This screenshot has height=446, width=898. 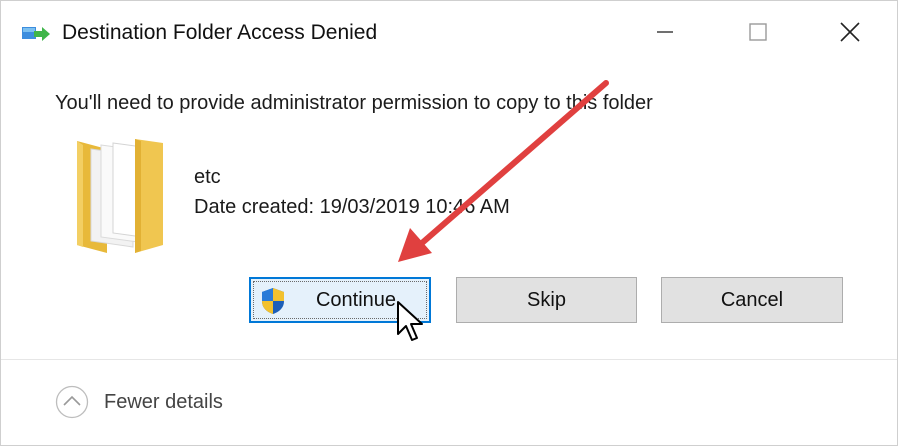 I want to click on mouse-pointer-icon, so click(x=410, y=321).